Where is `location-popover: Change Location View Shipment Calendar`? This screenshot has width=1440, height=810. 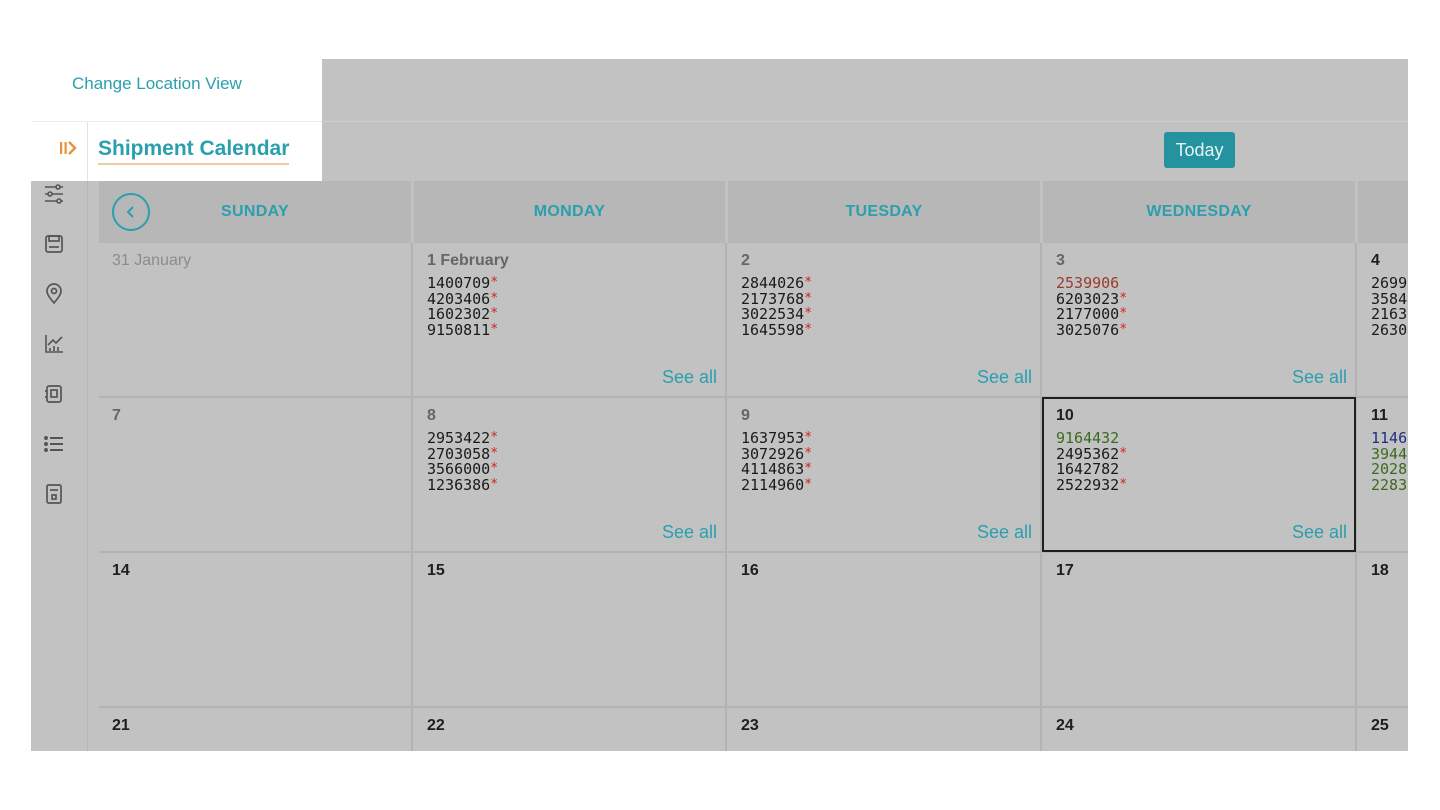
location-popover: Change Location View Shipment Calendar is located at coordinates (176, 120).